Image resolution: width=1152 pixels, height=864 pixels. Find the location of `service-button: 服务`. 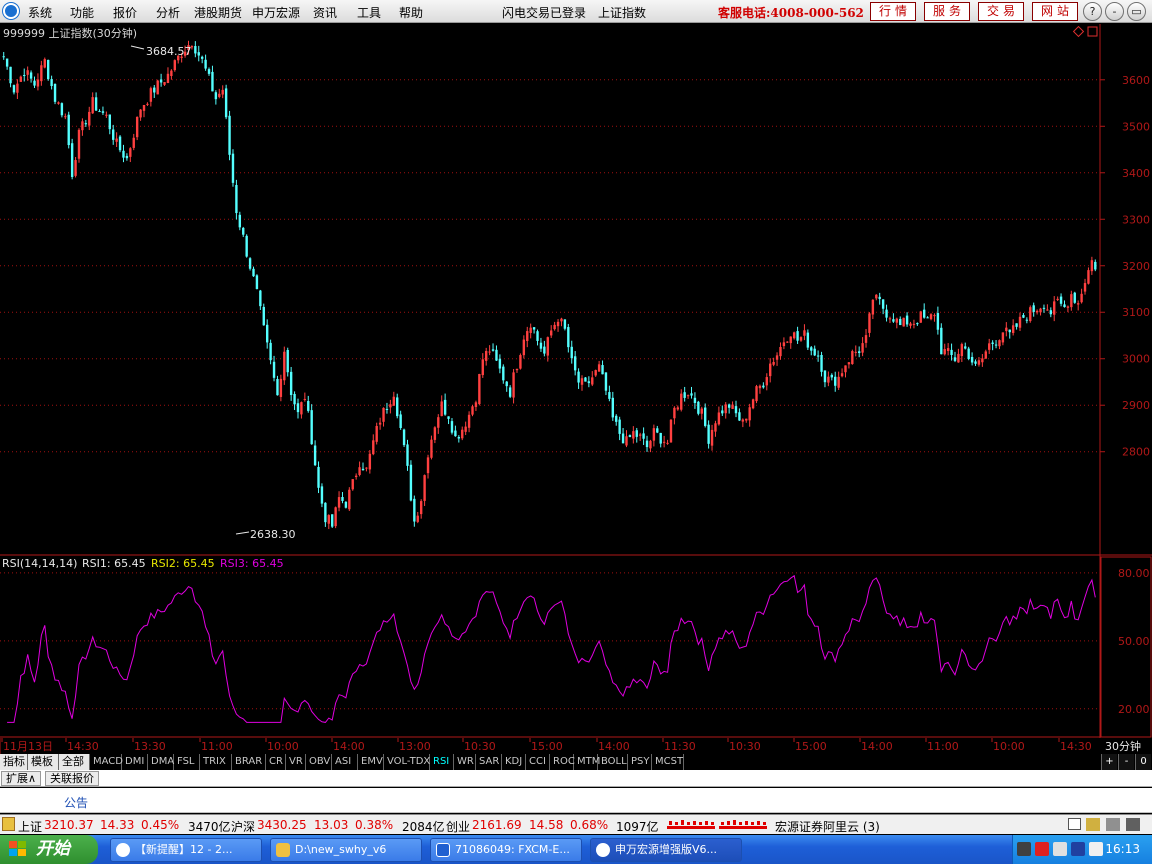

service-button: 服务 is located at coordinates (947, 11).